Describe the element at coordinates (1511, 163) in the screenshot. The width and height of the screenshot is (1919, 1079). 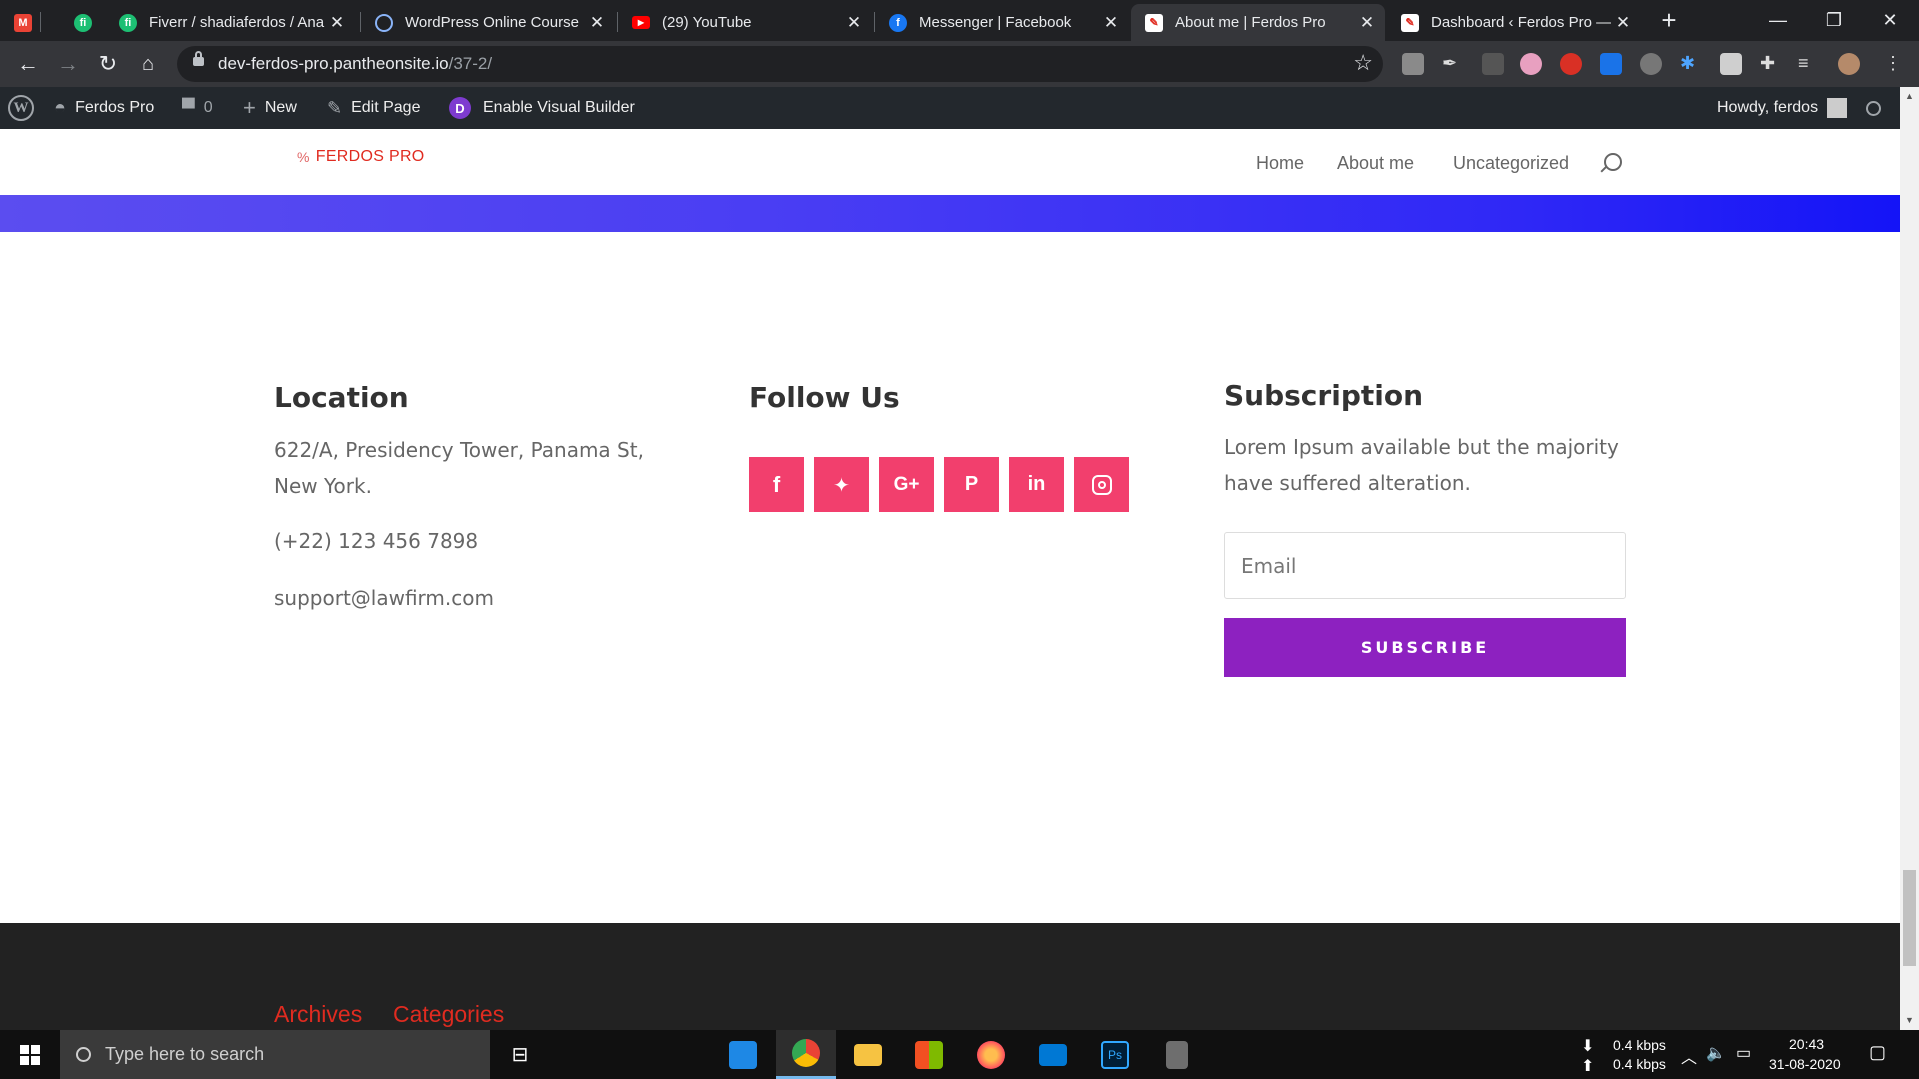
I see `nav-uncategorized: Uncategorized` at that location.